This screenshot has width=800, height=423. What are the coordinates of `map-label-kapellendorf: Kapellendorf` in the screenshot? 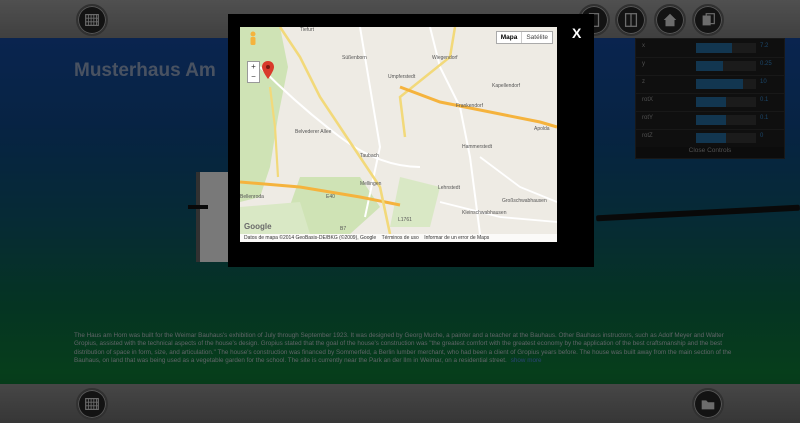 It's located at (506, 86).